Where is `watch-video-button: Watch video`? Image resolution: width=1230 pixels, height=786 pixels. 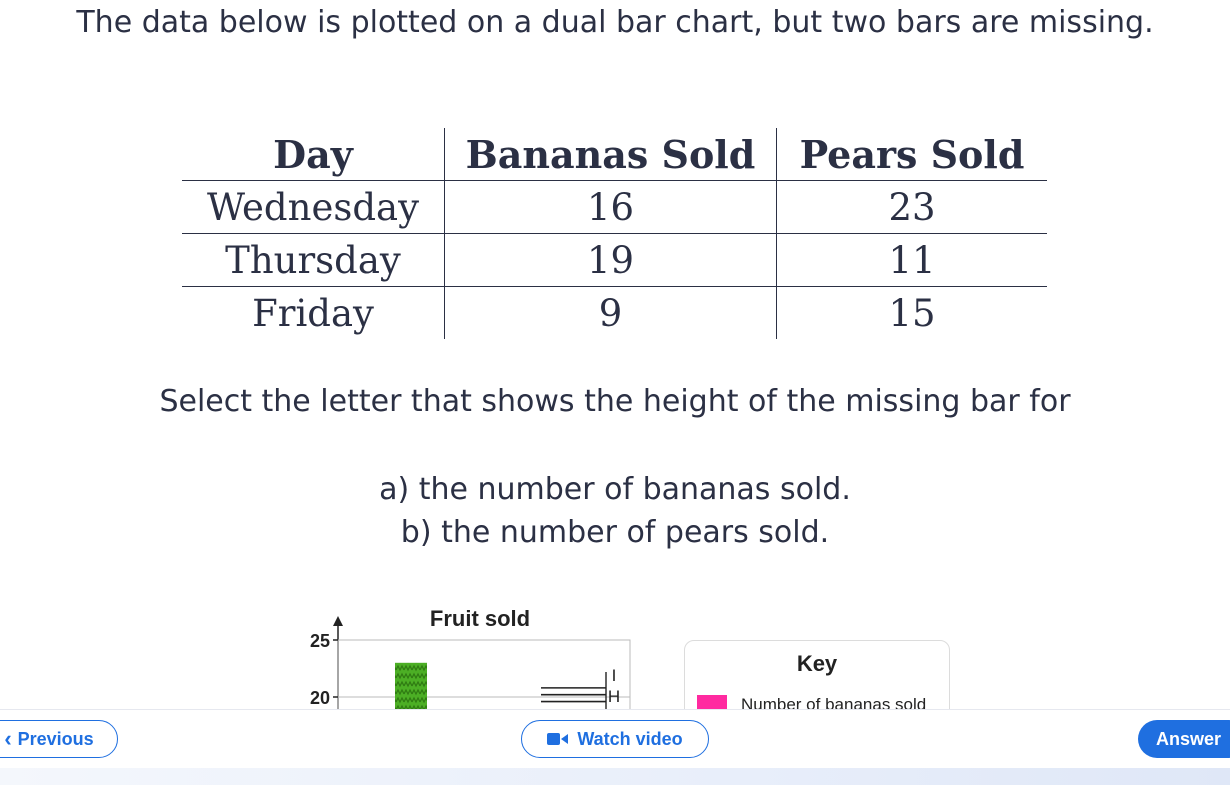
watch-video-button: Watch video is located at coordinates (615, 739).